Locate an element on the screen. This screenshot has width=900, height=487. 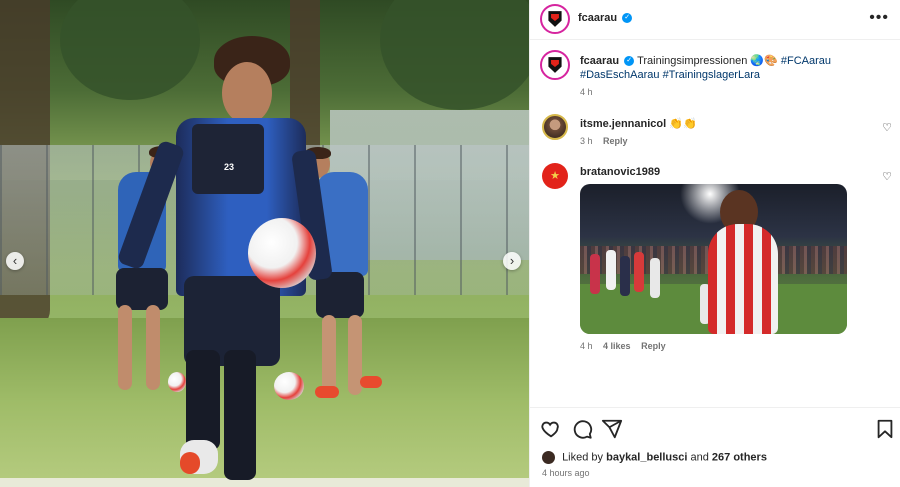
chevron-right-icon: › is located at coordinates (512, 260).